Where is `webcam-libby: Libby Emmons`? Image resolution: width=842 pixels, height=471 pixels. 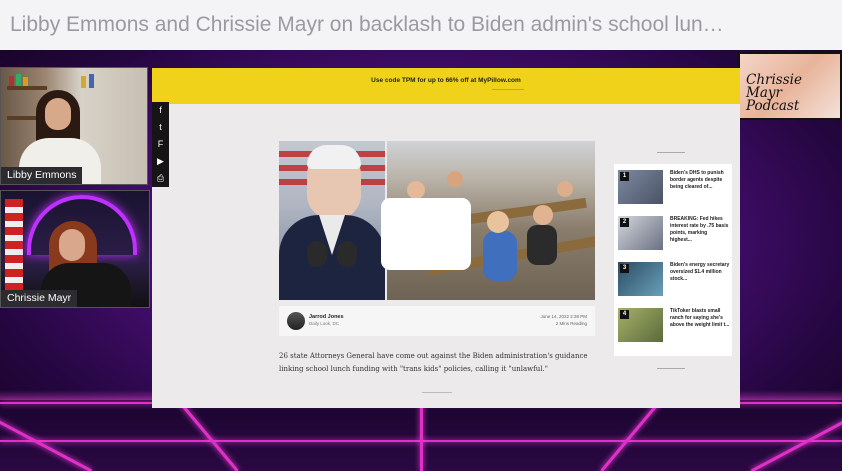 webcam-libby: Libby Emmons is located at coordinates (74, 126).